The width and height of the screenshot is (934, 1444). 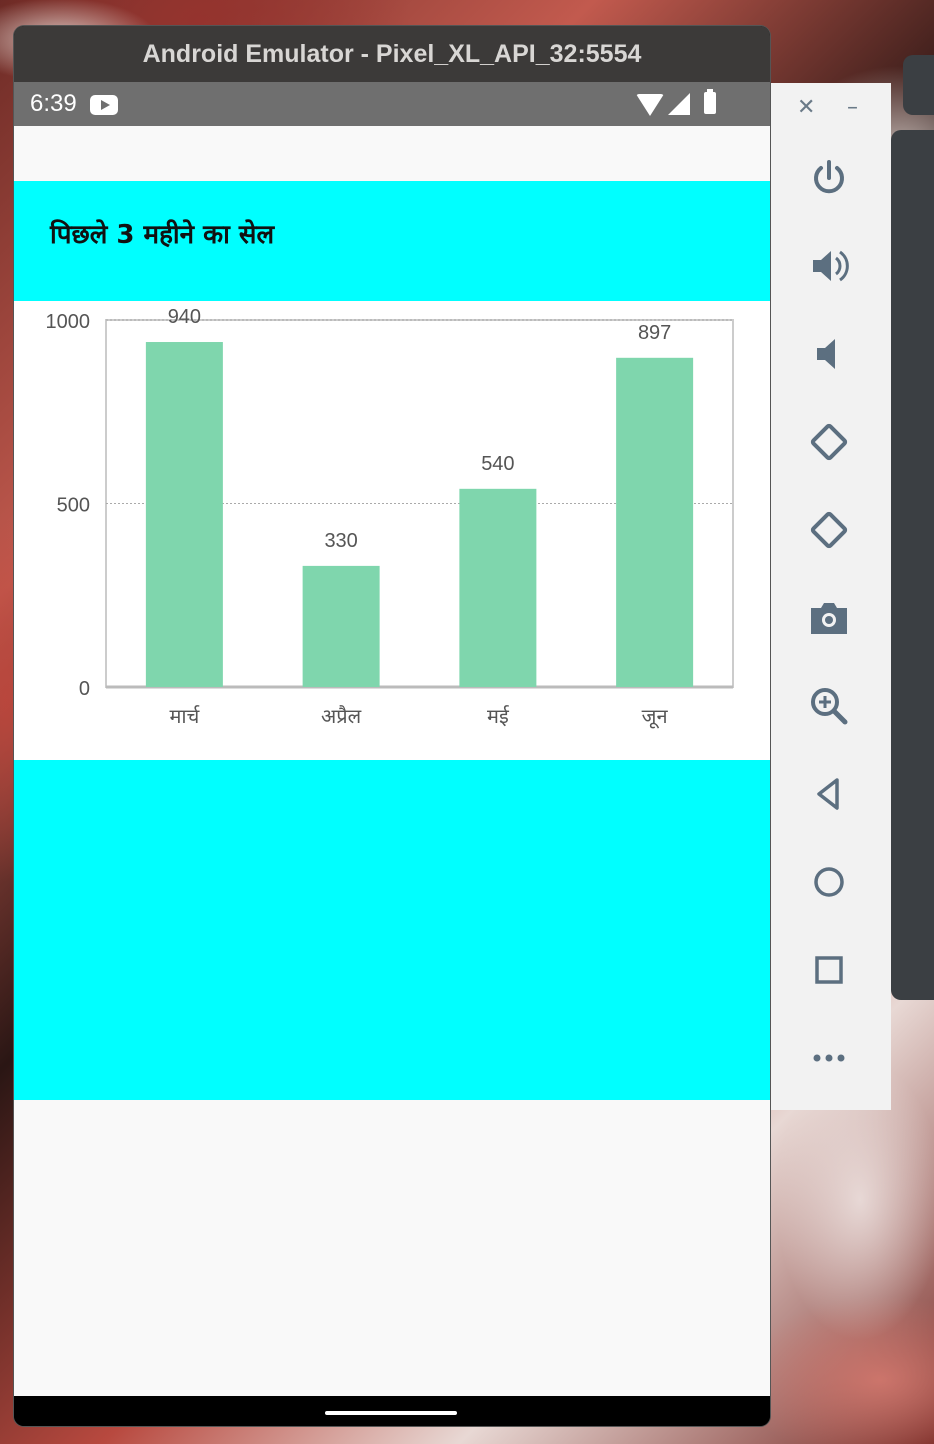 I want to click on gesture-nav-bar, so click(x=392, y=1411).